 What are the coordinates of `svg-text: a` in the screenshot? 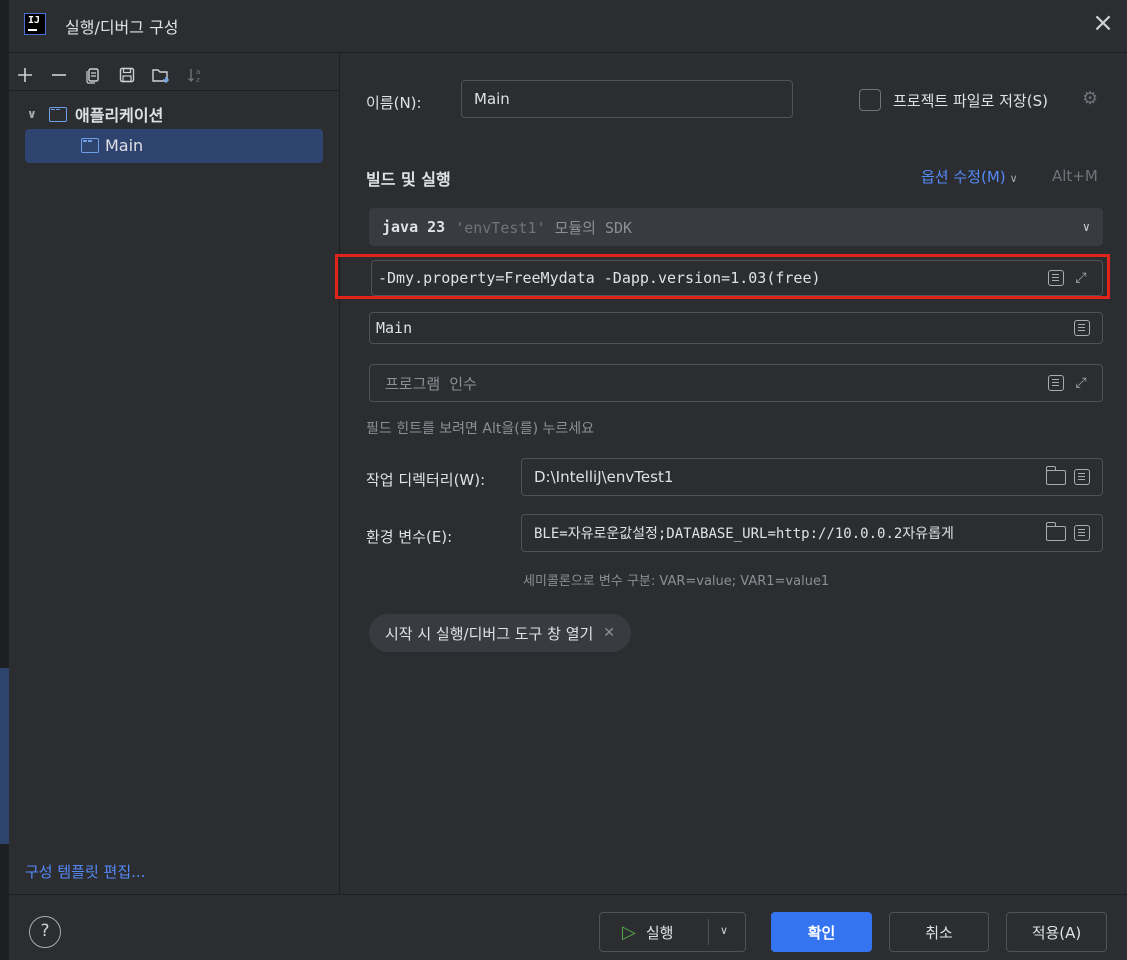 It's located at (198, 72).